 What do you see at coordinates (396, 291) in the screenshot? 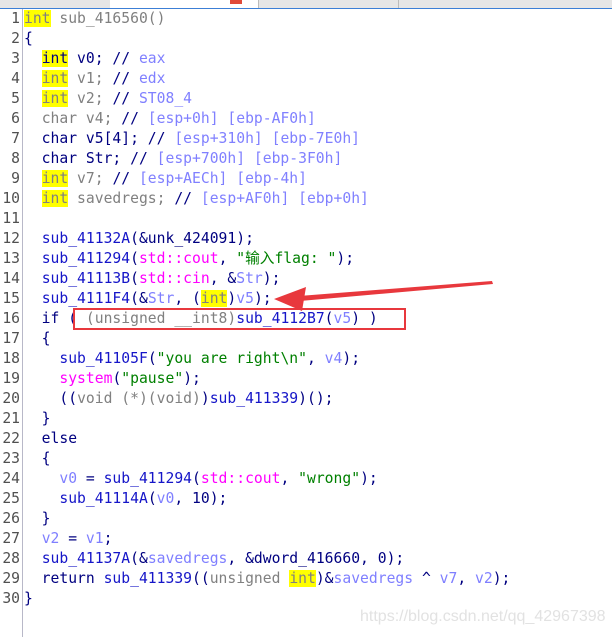
I see `arrow-shaft` at bounding box center [396, 291].